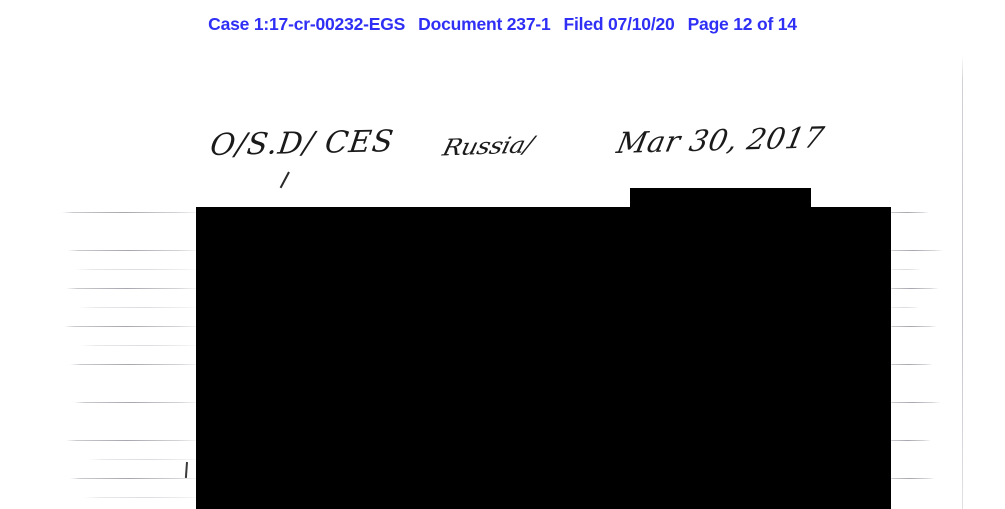 The image size is (1005, 509). Describe the element at coordinates (488, 146) in the screenshot. I see `handwritten-subject: Russia/` at that location.